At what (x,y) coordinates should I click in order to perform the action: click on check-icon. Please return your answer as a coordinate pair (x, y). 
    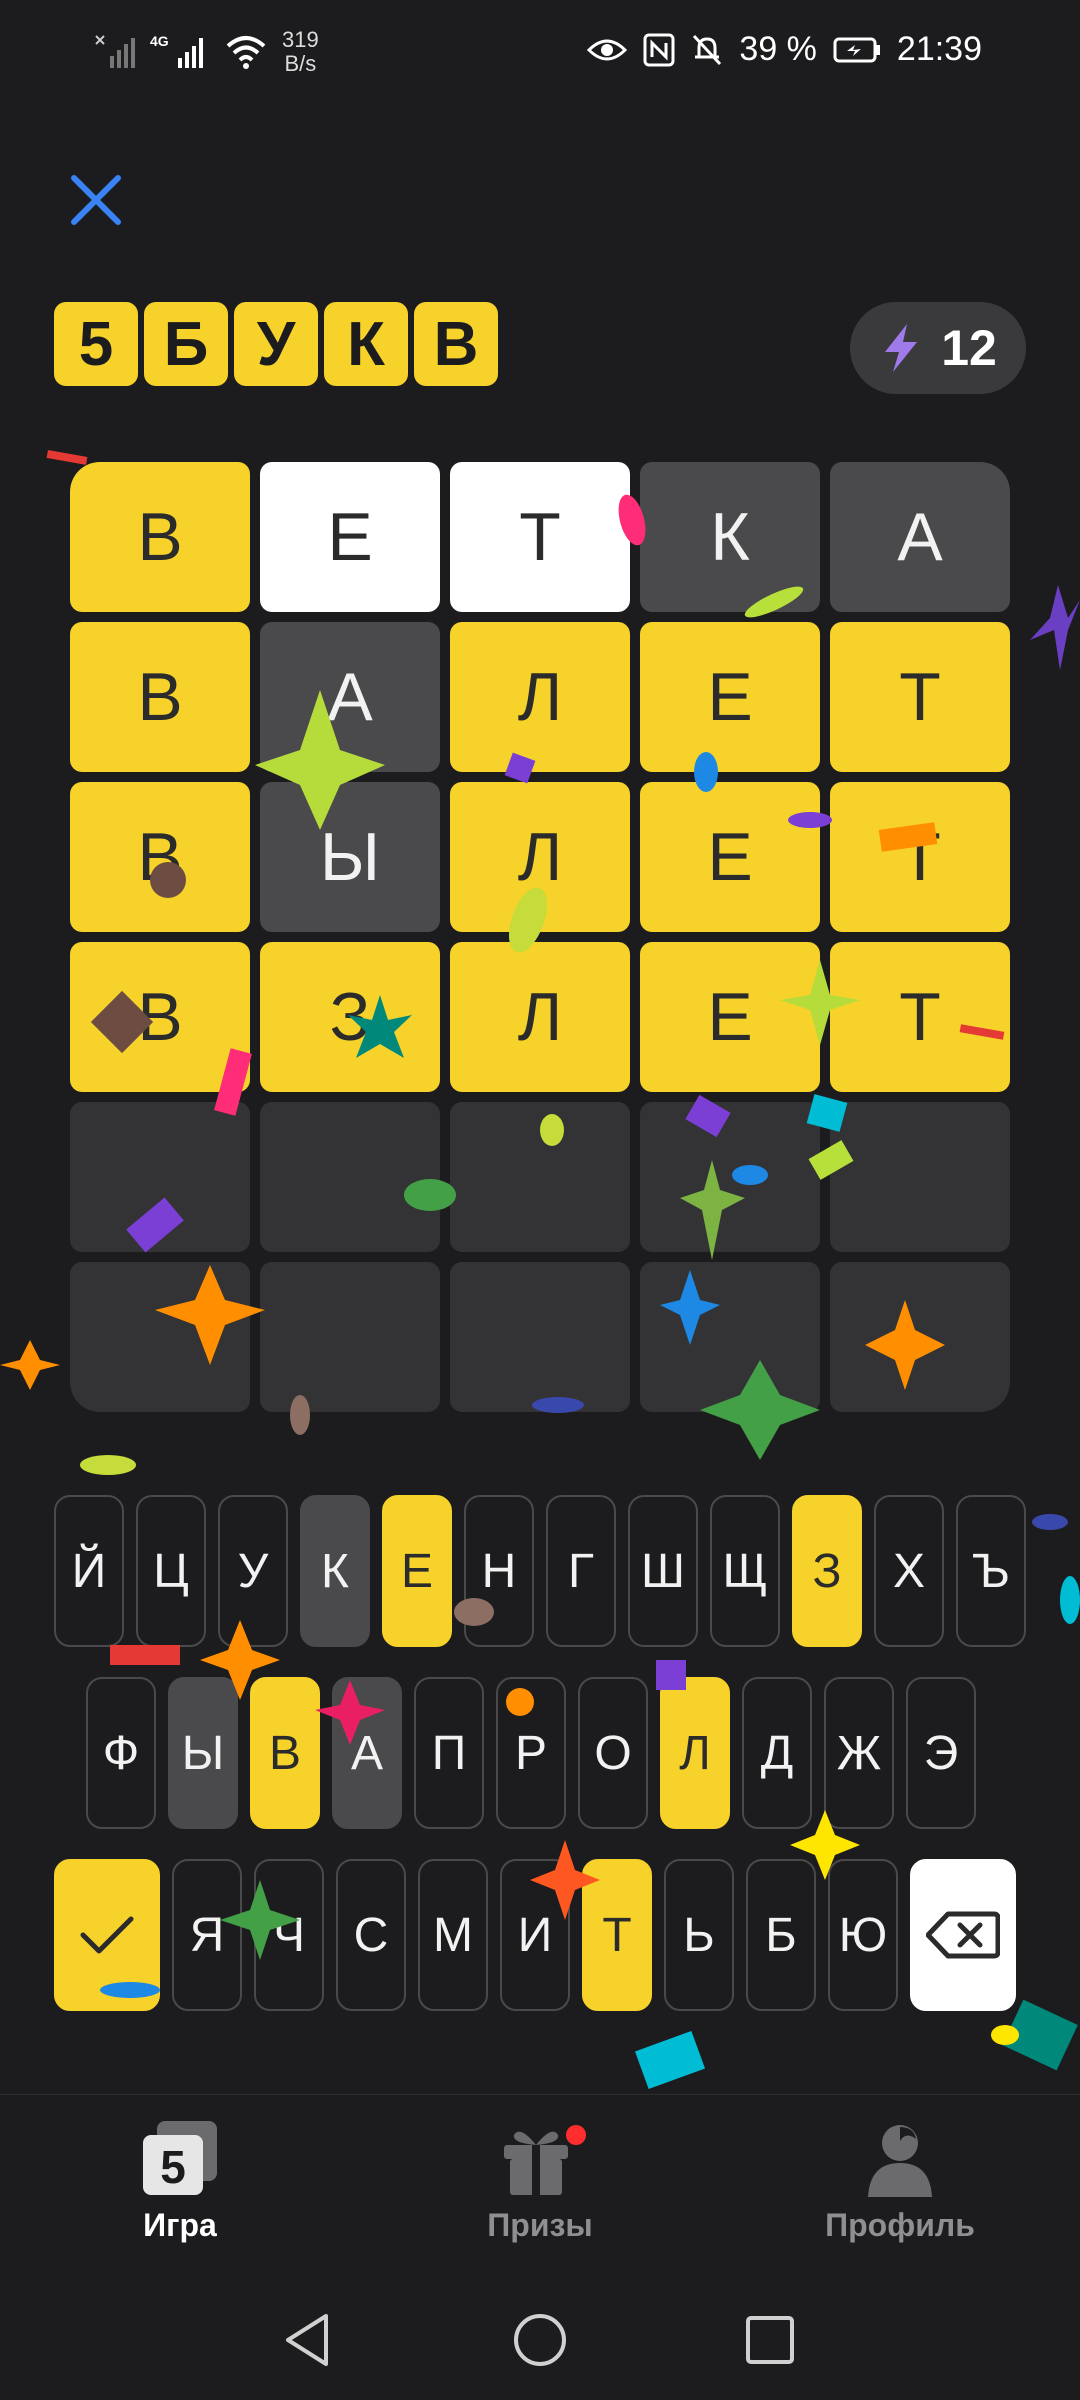
    Looking at the image, I should click on (107, 1935).